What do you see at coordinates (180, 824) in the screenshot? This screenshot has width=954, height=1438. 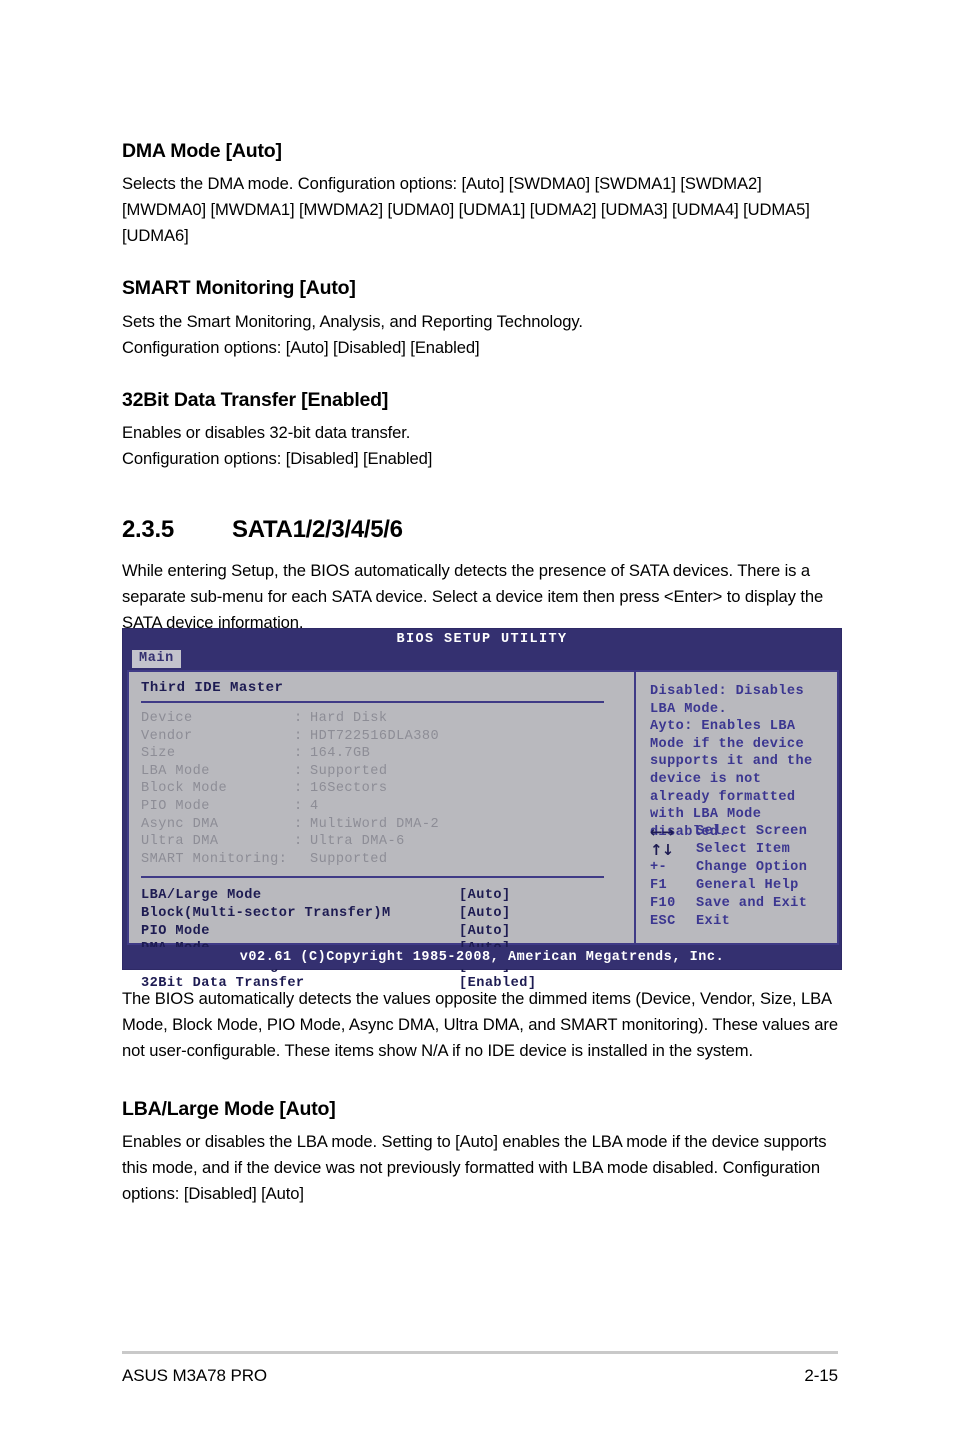 I see `info-label: Async DMA` at bounding box center [180, 824].